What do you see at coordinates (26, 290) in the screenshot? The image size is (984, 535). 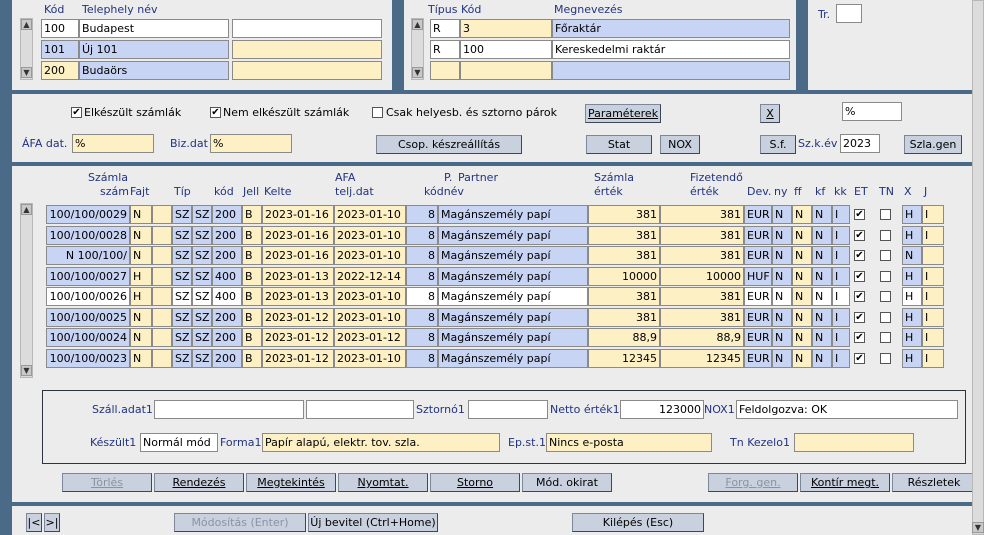 I see `grid-scrollbar` at bounding box center [26, 290].